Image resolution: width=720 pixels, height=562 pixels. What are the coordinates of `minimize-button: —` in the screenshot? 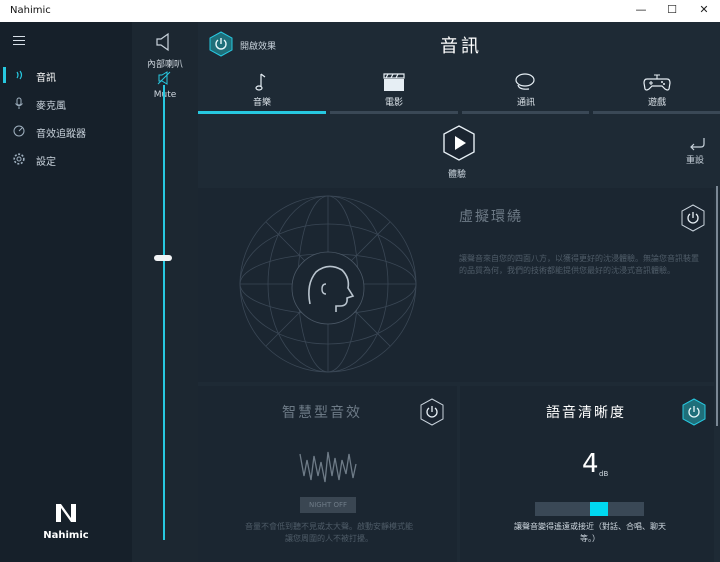 It's located at (641, 11).